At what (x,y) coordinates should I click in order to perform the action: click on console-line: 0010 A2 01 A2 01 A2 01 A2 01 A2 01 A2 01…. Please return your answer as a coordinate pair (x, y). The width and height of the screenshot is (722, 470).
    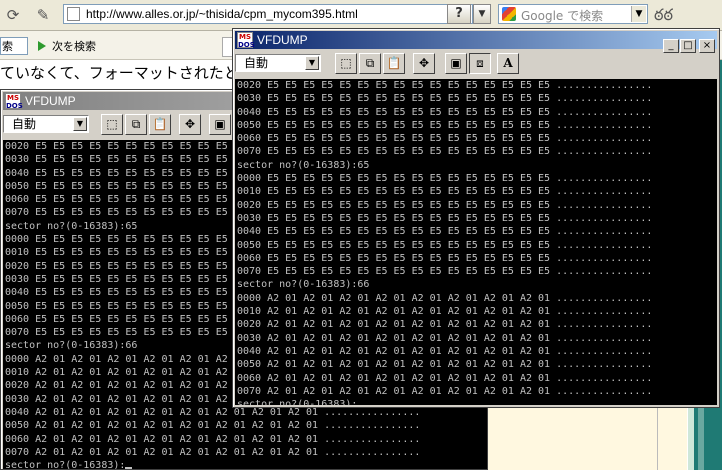
    Looking at the image, I should click on (445, 312).